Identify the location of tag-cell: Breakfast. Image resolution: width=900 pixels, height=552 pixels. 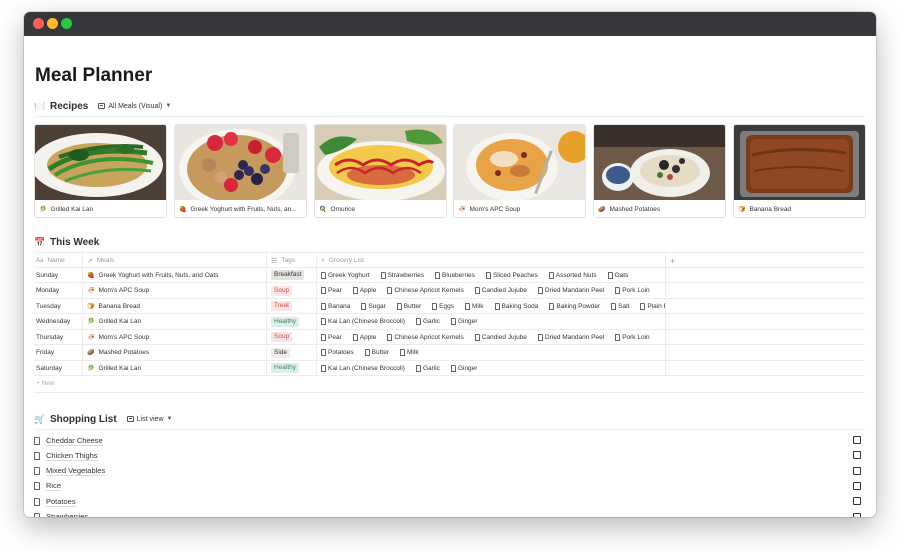
(291, 275).